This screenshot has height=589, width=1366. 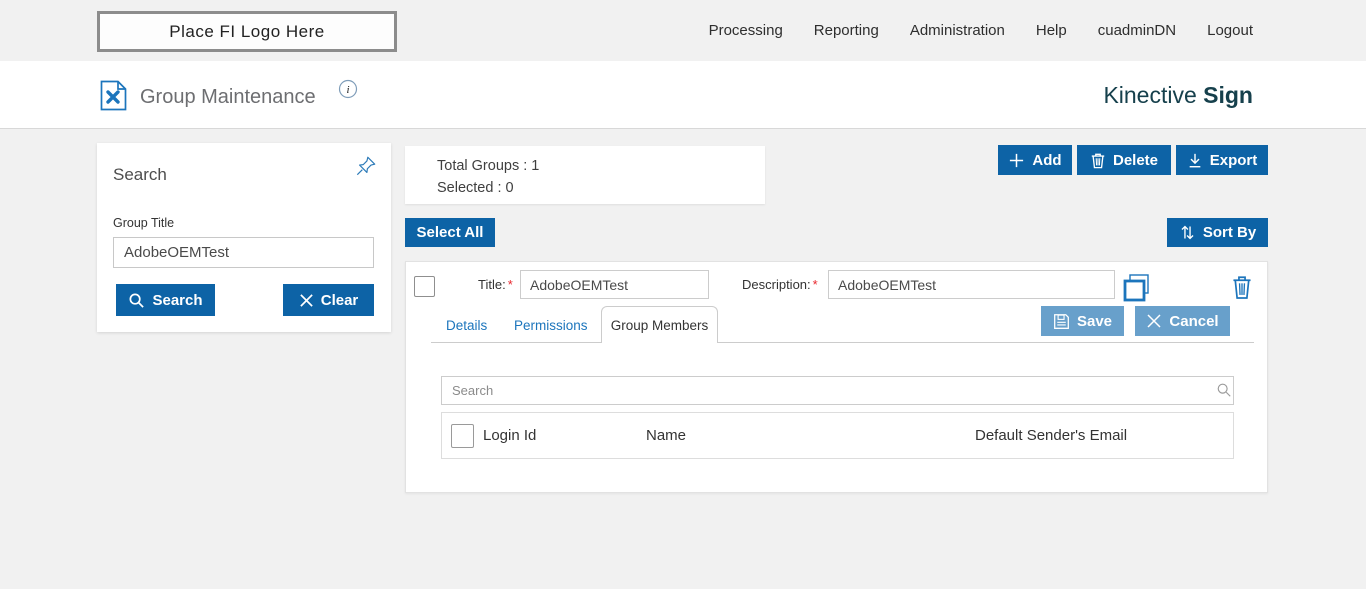 What do you see at coordinates (1051, 30) in the screenshot?
I see `nav-help: Help` at bounding box center [1051, 30].